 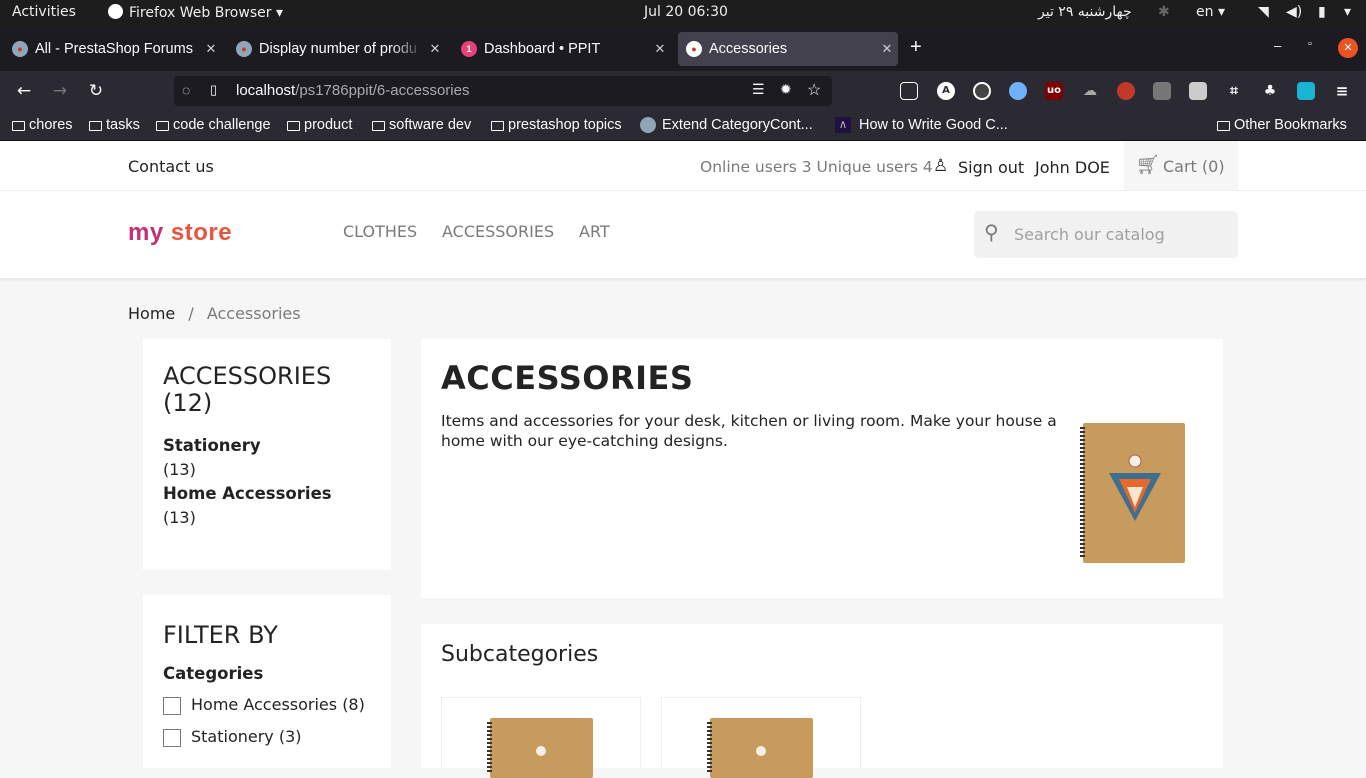 I want to click on subcategory-stationery: Stationery, so click(x=212, y=445).